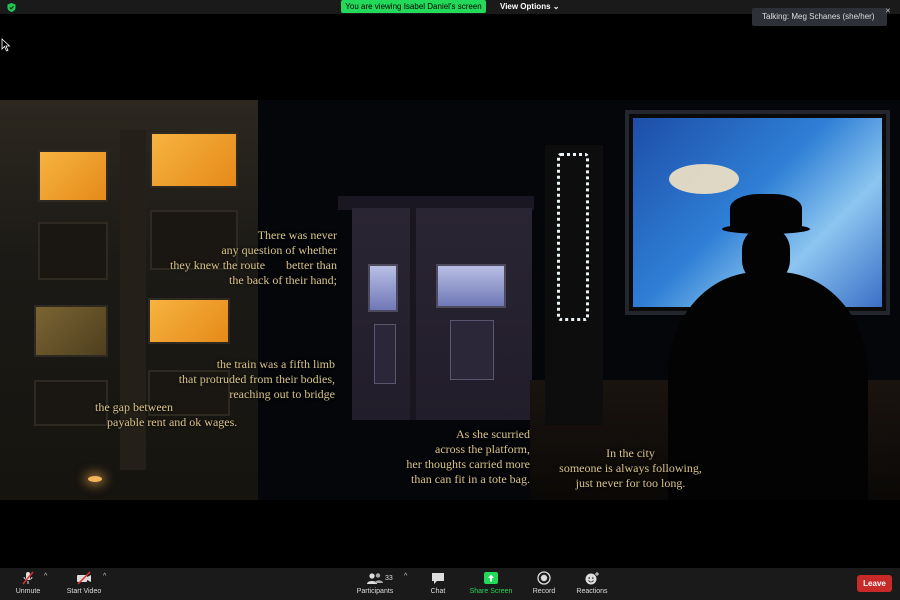 This screenshot has width=900, height=600. I want to click on unmute-button: Unmute, so click(28, 584).